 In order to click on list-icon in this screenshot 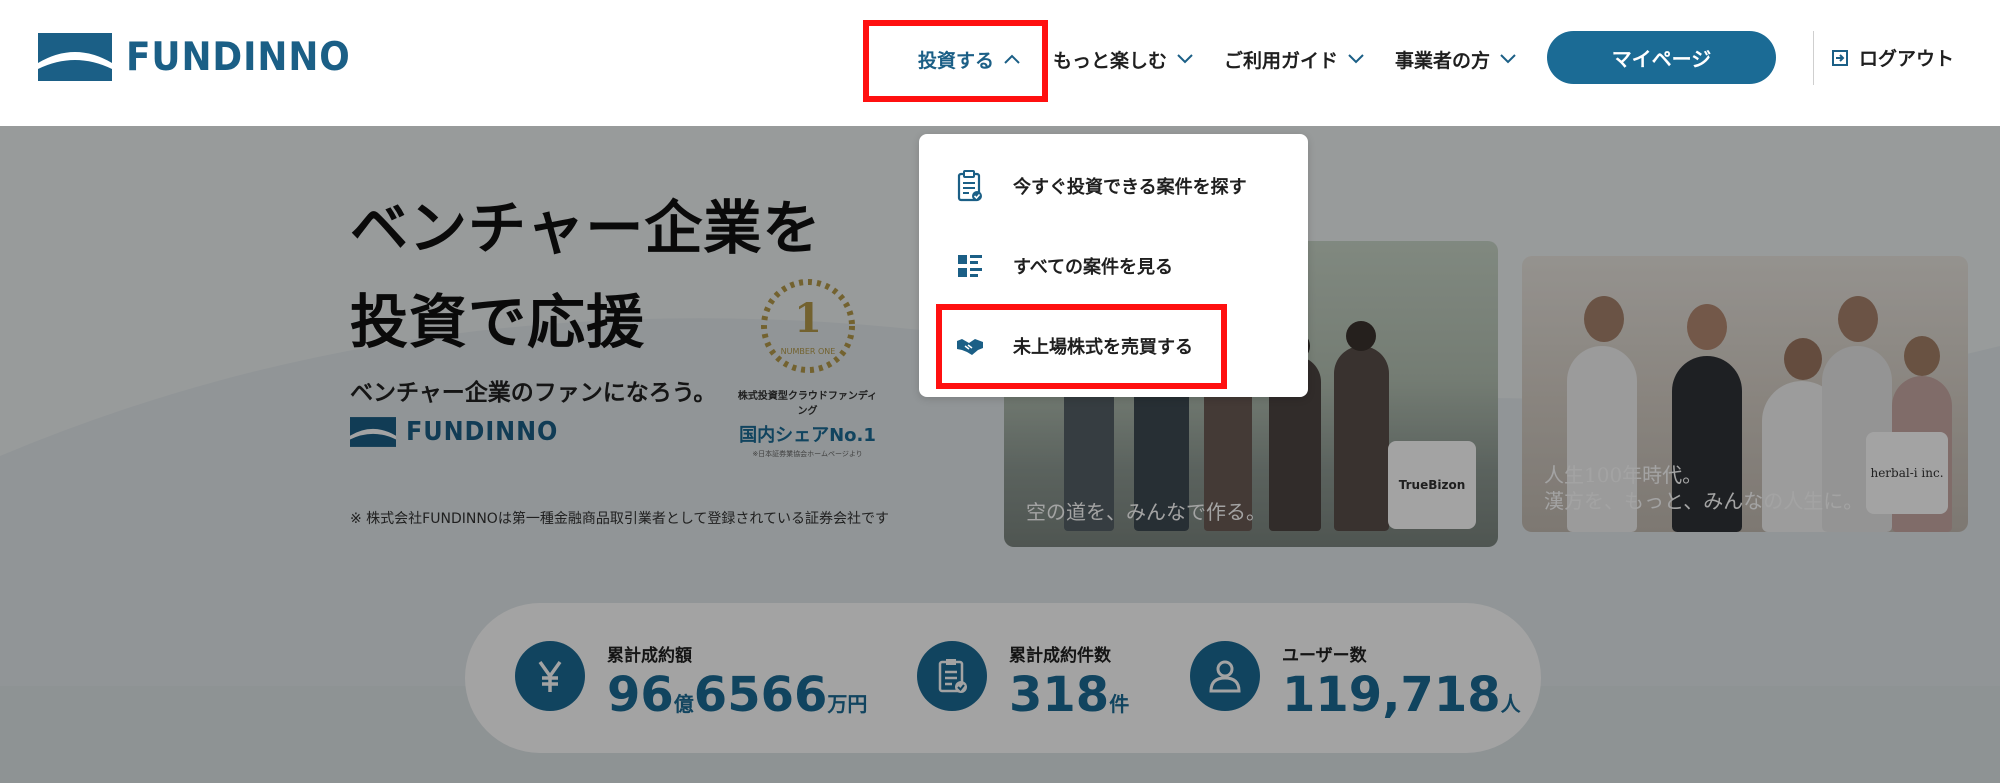, I will do `click(970, 266)`.